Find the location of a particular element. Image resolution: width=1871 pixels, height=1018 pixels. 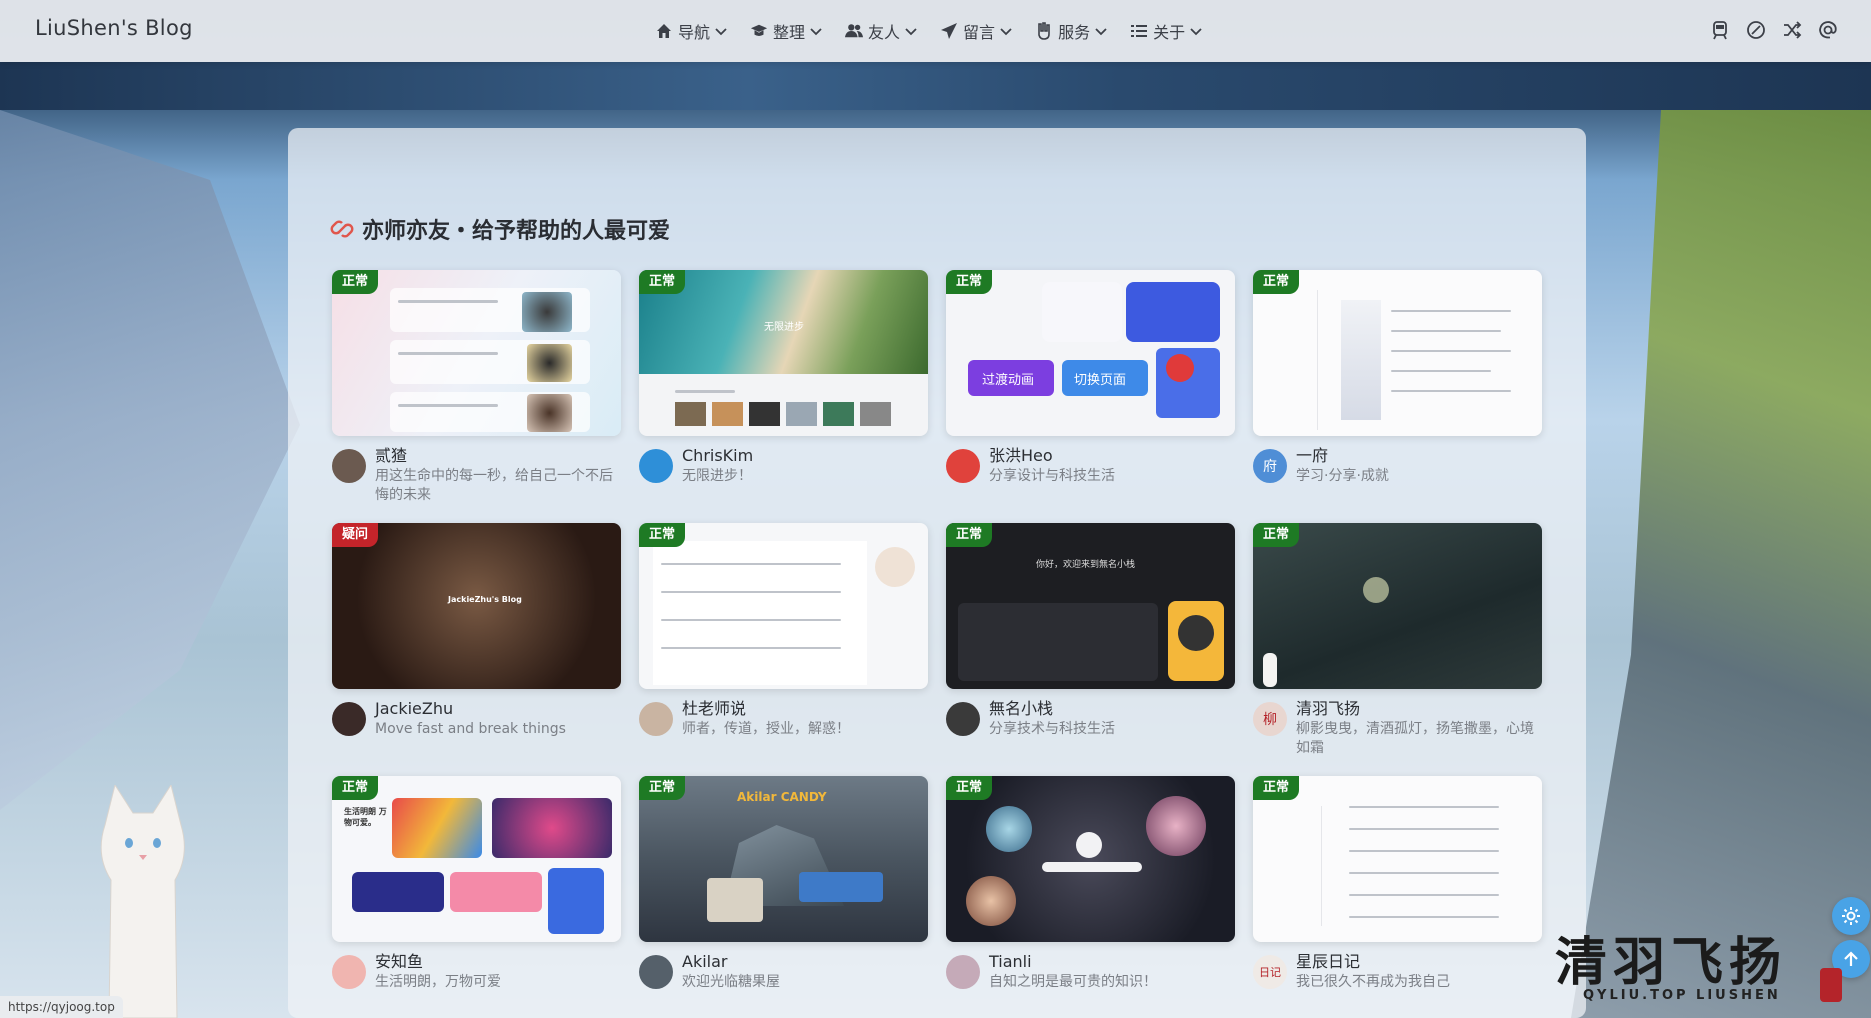

friend-card-tianli: 正常 Tianli 自知之明是最可贵的知识！ is located at coordinates (1090, 884).